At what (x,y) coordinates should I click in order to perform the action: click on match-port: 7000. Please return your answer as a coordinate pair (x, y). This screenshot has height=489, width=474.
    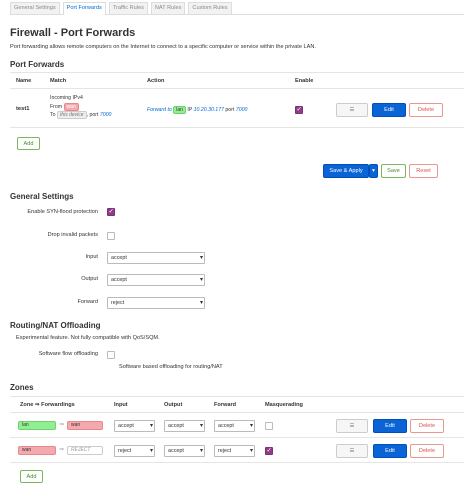
    Looking at the image, I should click on (105, 115).